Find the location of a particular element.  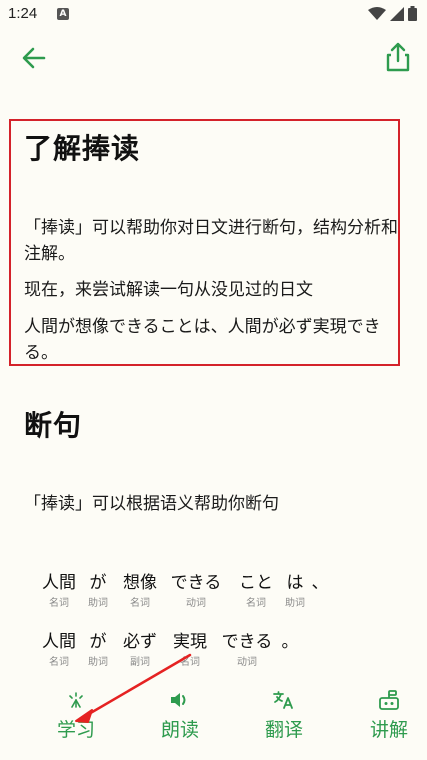

nav-study-label: 学习 is located at coordinates (75, 730).